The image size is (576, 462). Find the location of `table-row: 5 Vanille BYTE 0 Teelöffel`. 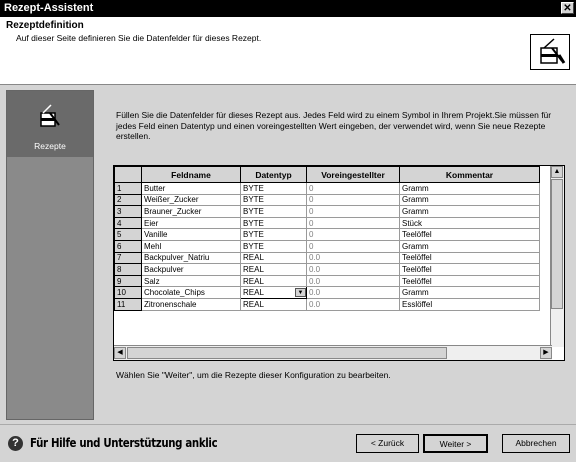

table-row: 5 Vanille BYTE 0 Teelöffel is located at coordinates (327, 234).